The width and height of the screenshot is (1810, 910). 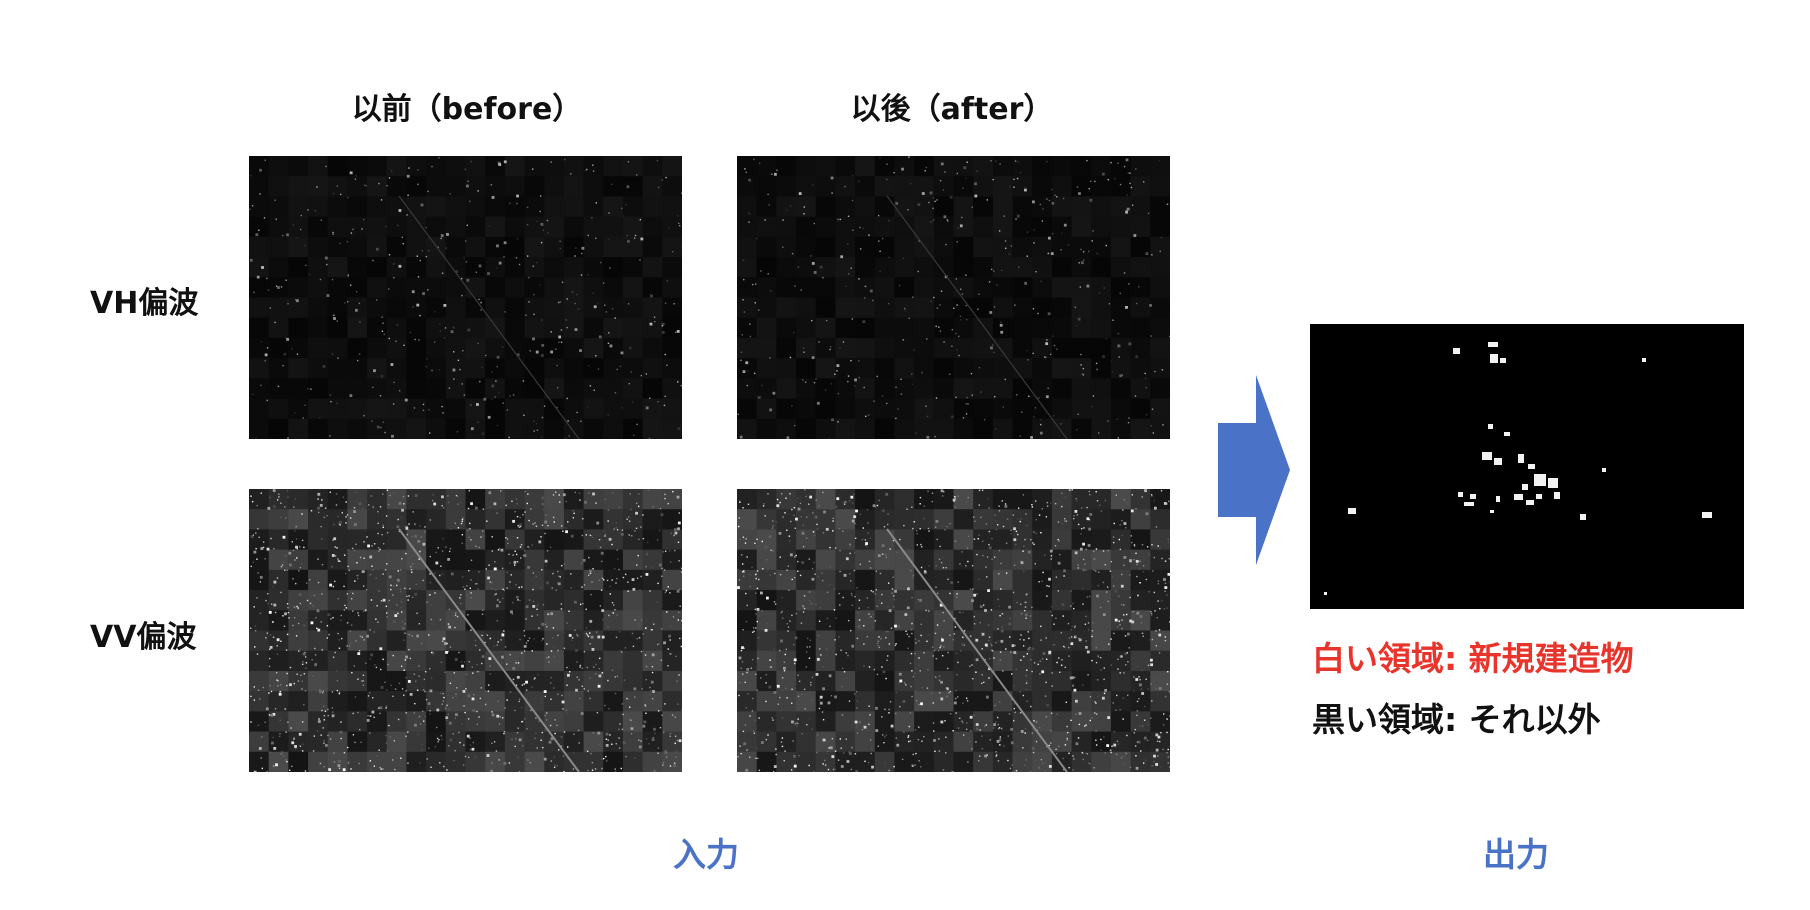 What do you see at coordinates (1473, 658) in the screenshot?
I see `legend-white-region: 白い領域: 新規建造物` at bounding box center [1473, 658].